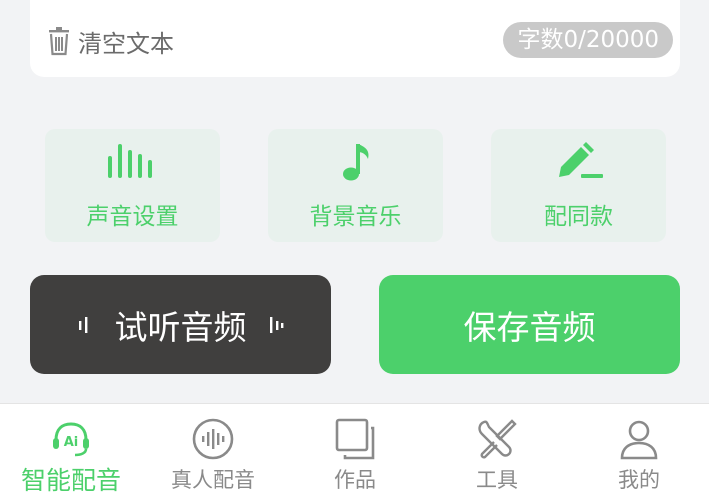 This screenshot has width=709, height=495. I want to click on tab-works: 作品, so click(355, 449).